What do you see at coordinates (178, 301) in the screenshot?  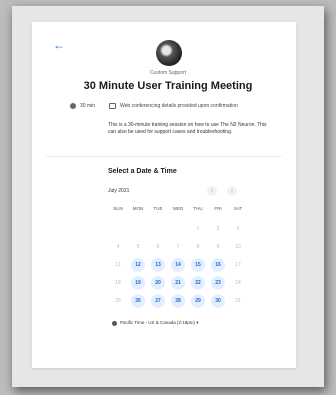 I see `calendar-day-available: 28` at bounding box center [178, 301].